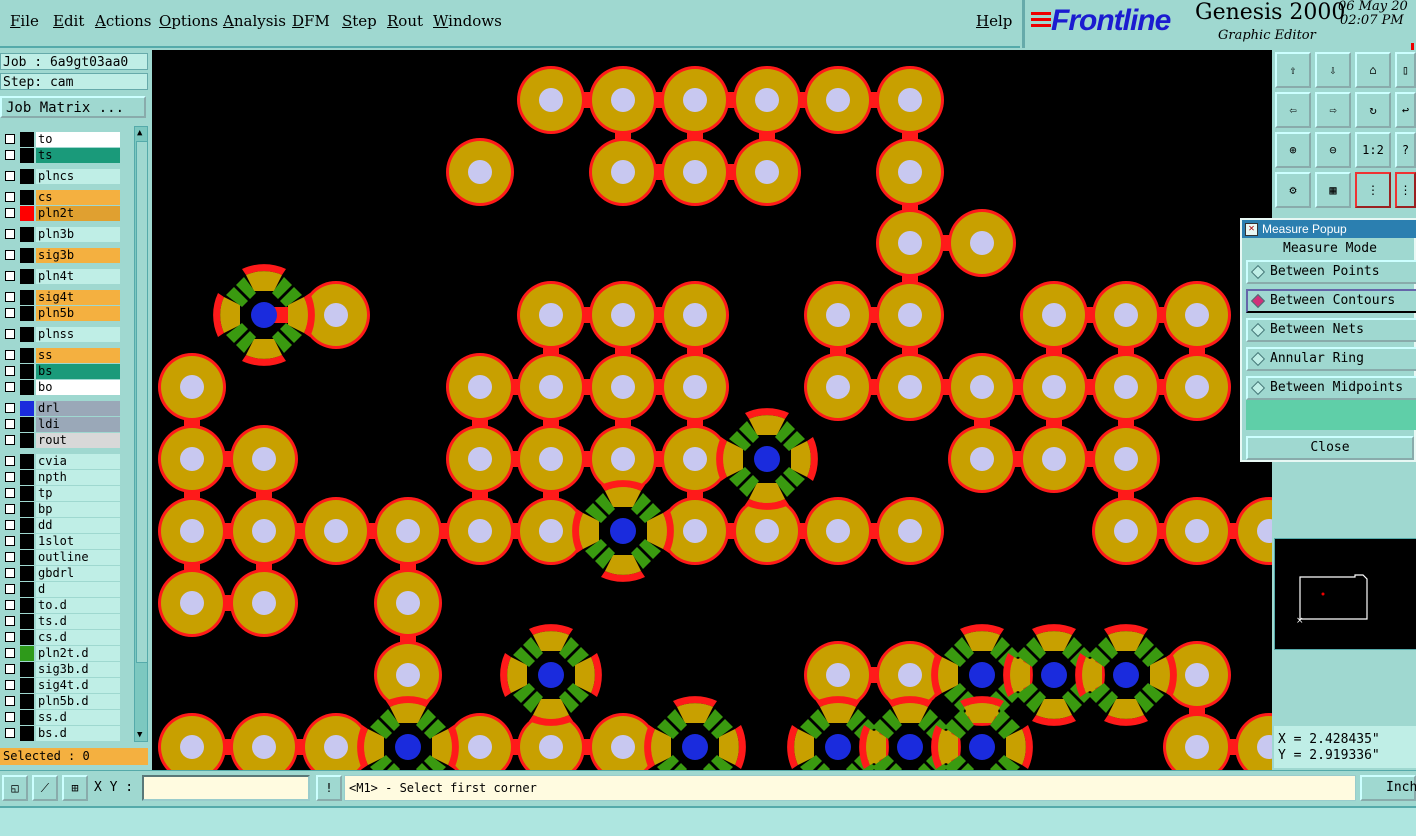  What do you see at coordinates (61, 334) in the screenshot?
I see `layer-row: plnss` at bounding box center [61, 334].